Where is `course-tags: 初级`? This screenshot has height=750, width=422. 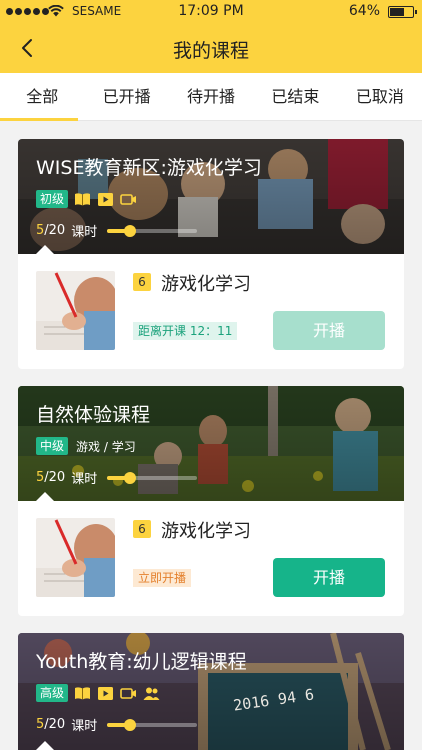 course-tags: 初级 is located at coordinates (86, 199).